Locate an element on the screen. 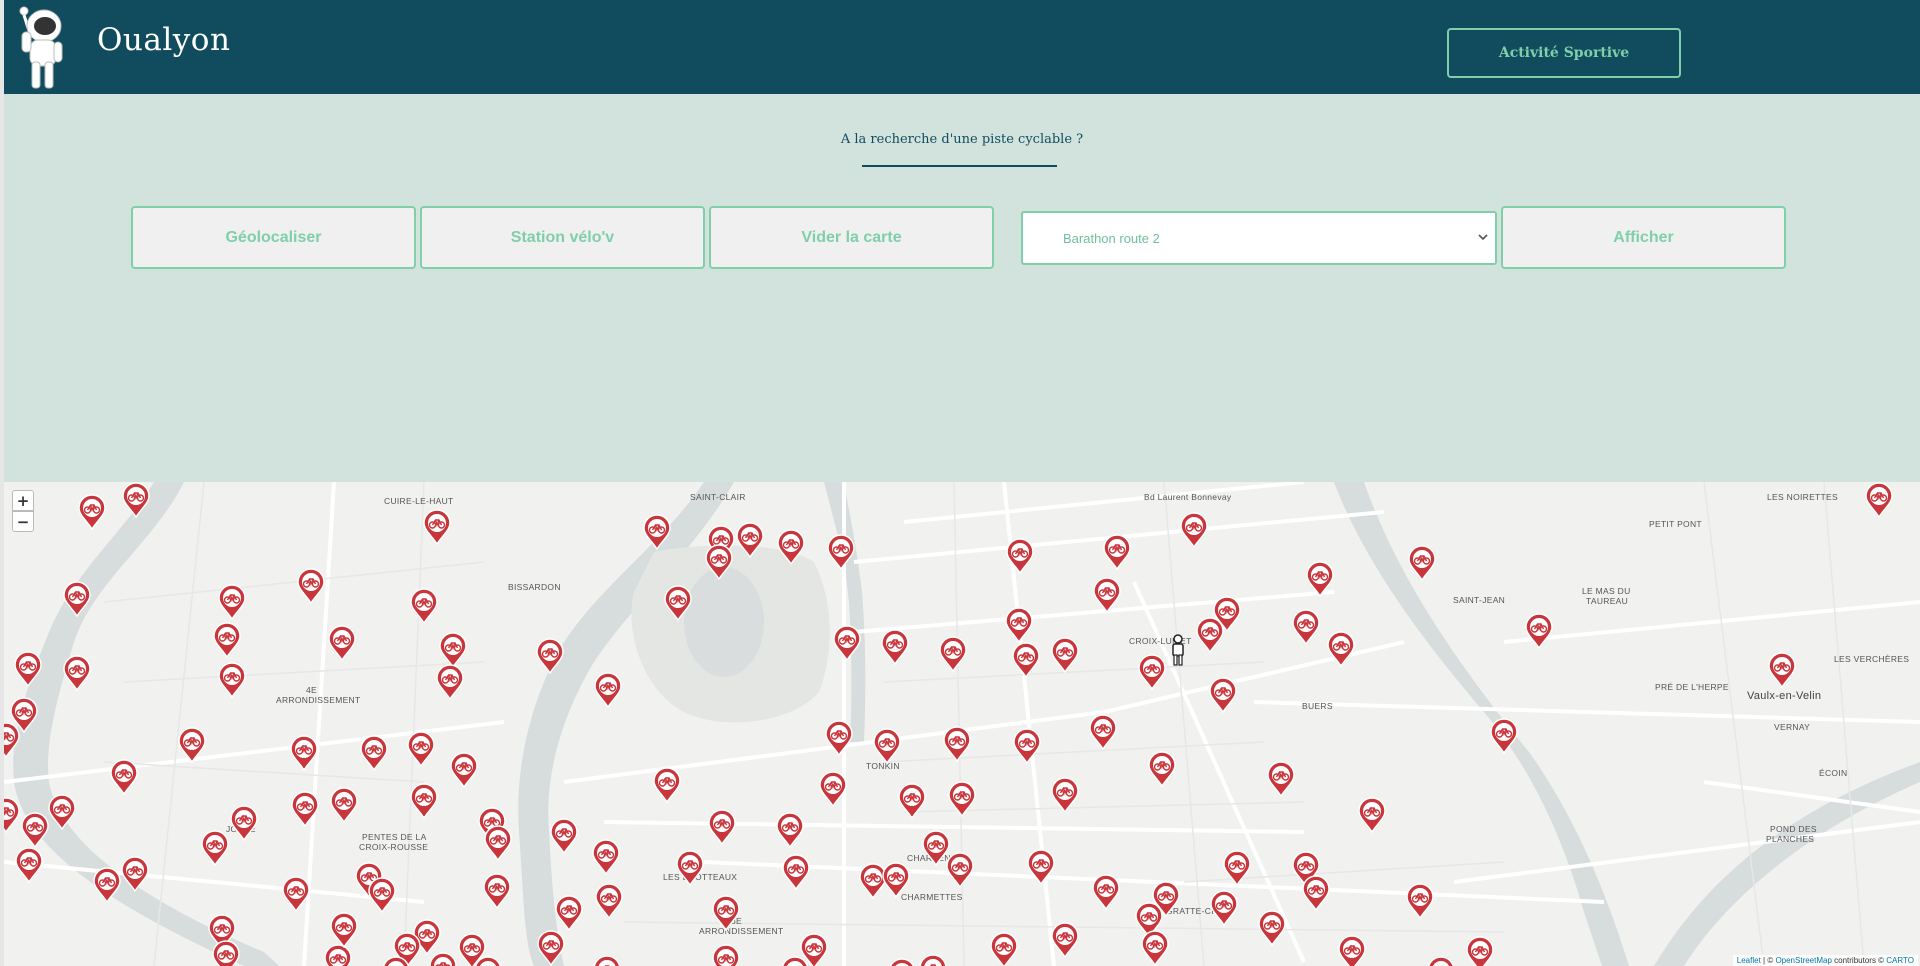 The height and width of the screenshot is (966, 1920). astronaut-logo-icon is located at coordinates (42, 46).